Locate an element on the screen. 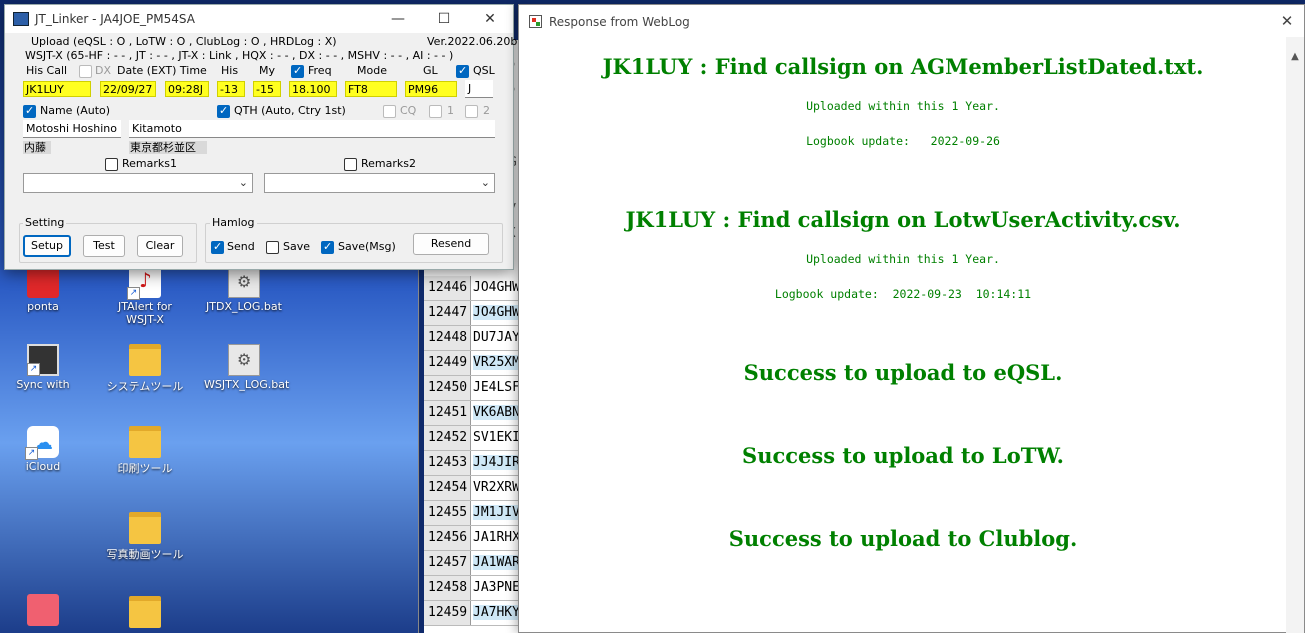 This screenshot has width=1305, height=633. table-row: 12454 VR2XRW is located at coordinates (472, 488).